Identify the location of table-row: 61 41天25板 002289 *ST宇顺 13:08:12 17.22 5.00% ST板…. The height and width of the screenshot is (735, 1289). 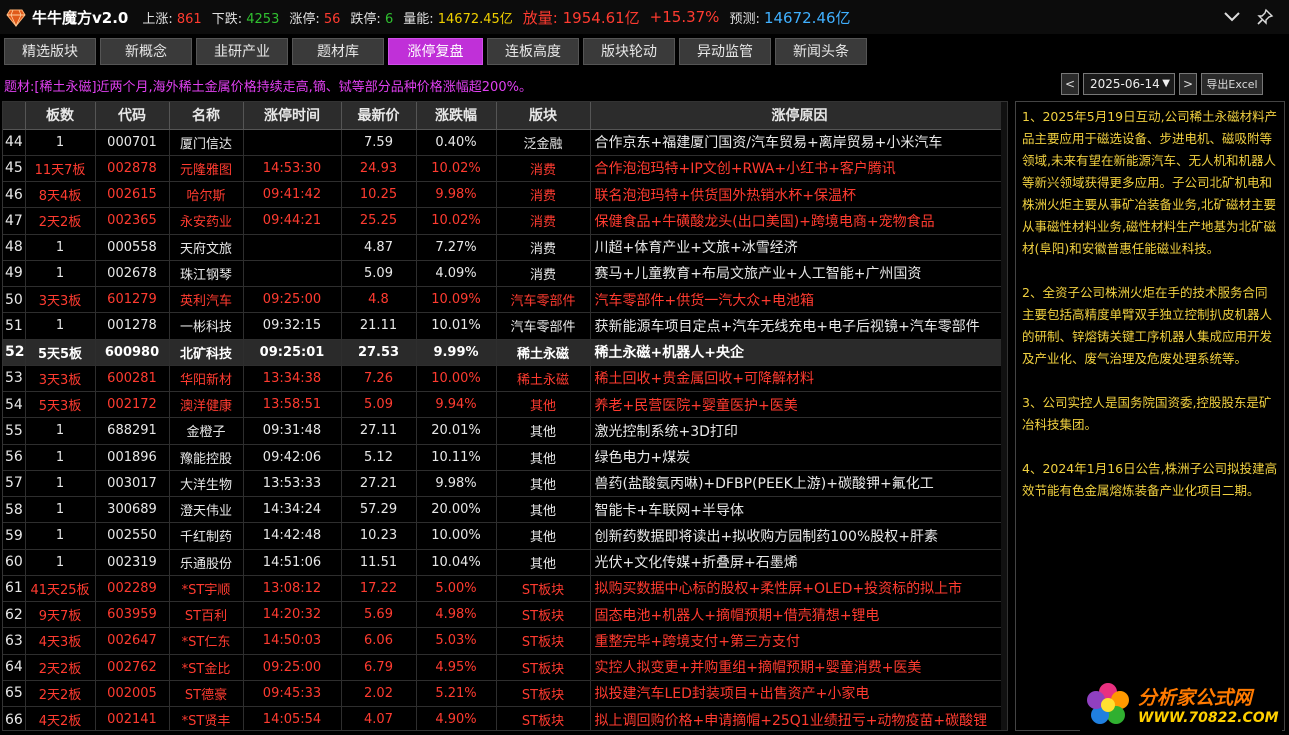
(505, 589).